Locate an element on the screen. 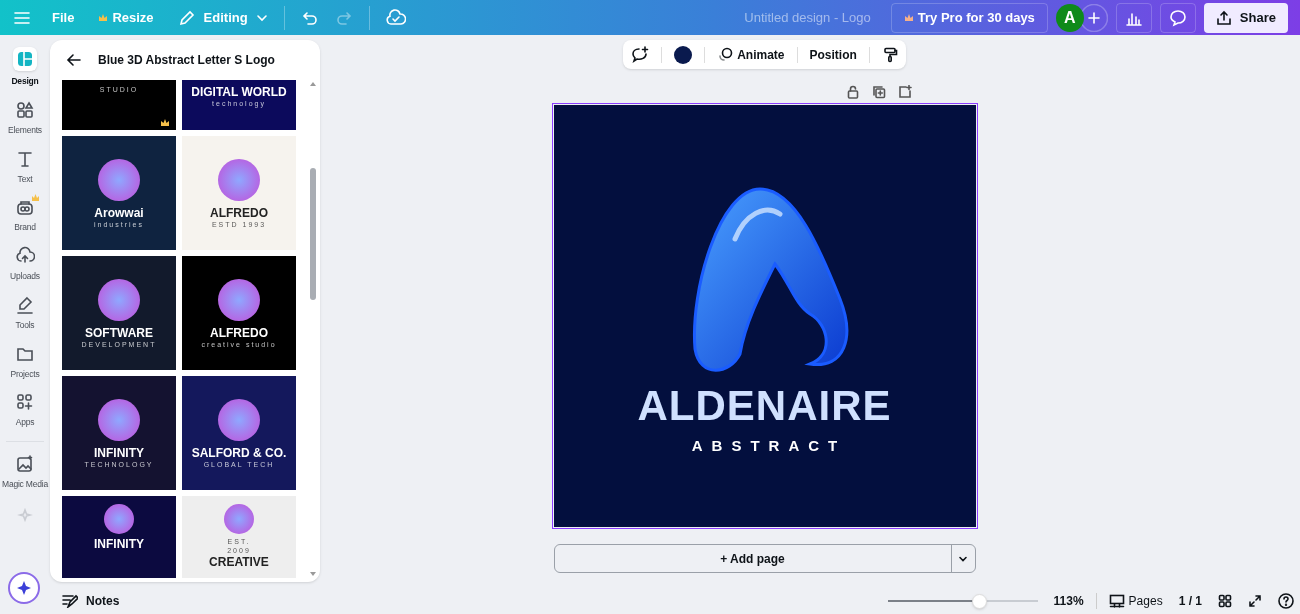  rail-item: Brand is located at coordinates (25, 215).